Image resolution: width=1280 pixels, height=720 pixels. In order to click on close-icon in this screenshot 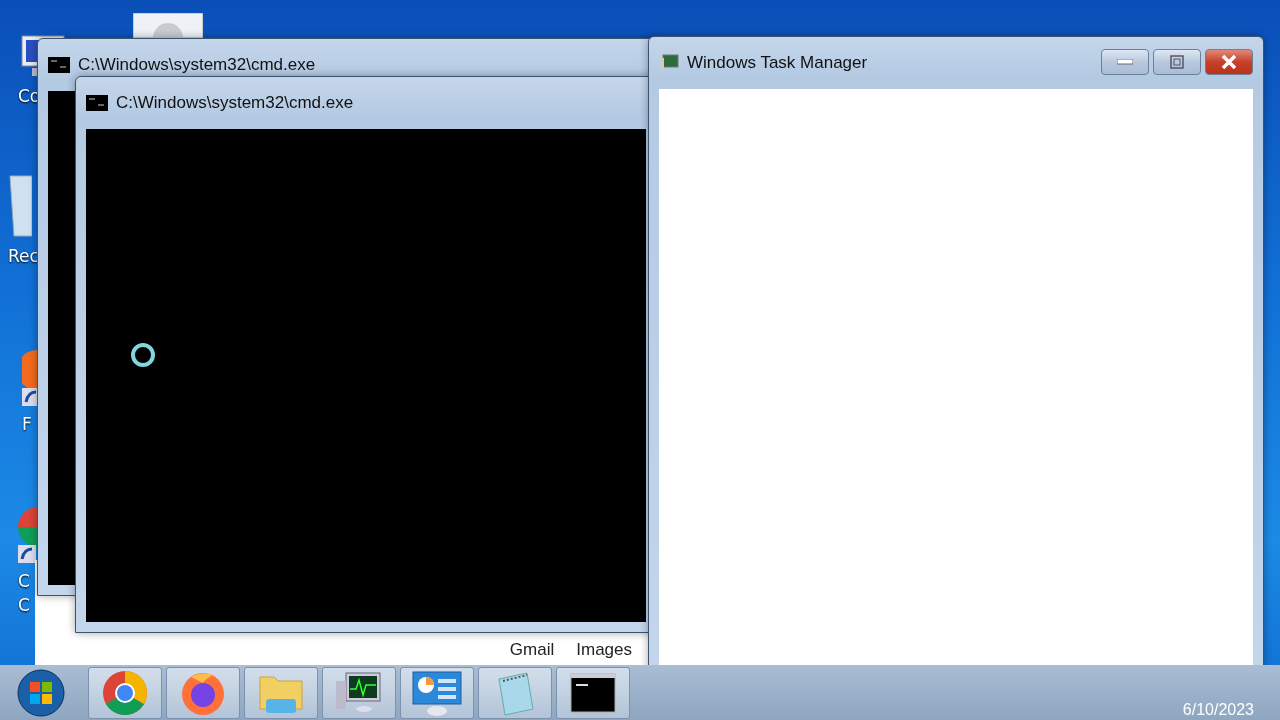, I will do `click(1229, 62)`.